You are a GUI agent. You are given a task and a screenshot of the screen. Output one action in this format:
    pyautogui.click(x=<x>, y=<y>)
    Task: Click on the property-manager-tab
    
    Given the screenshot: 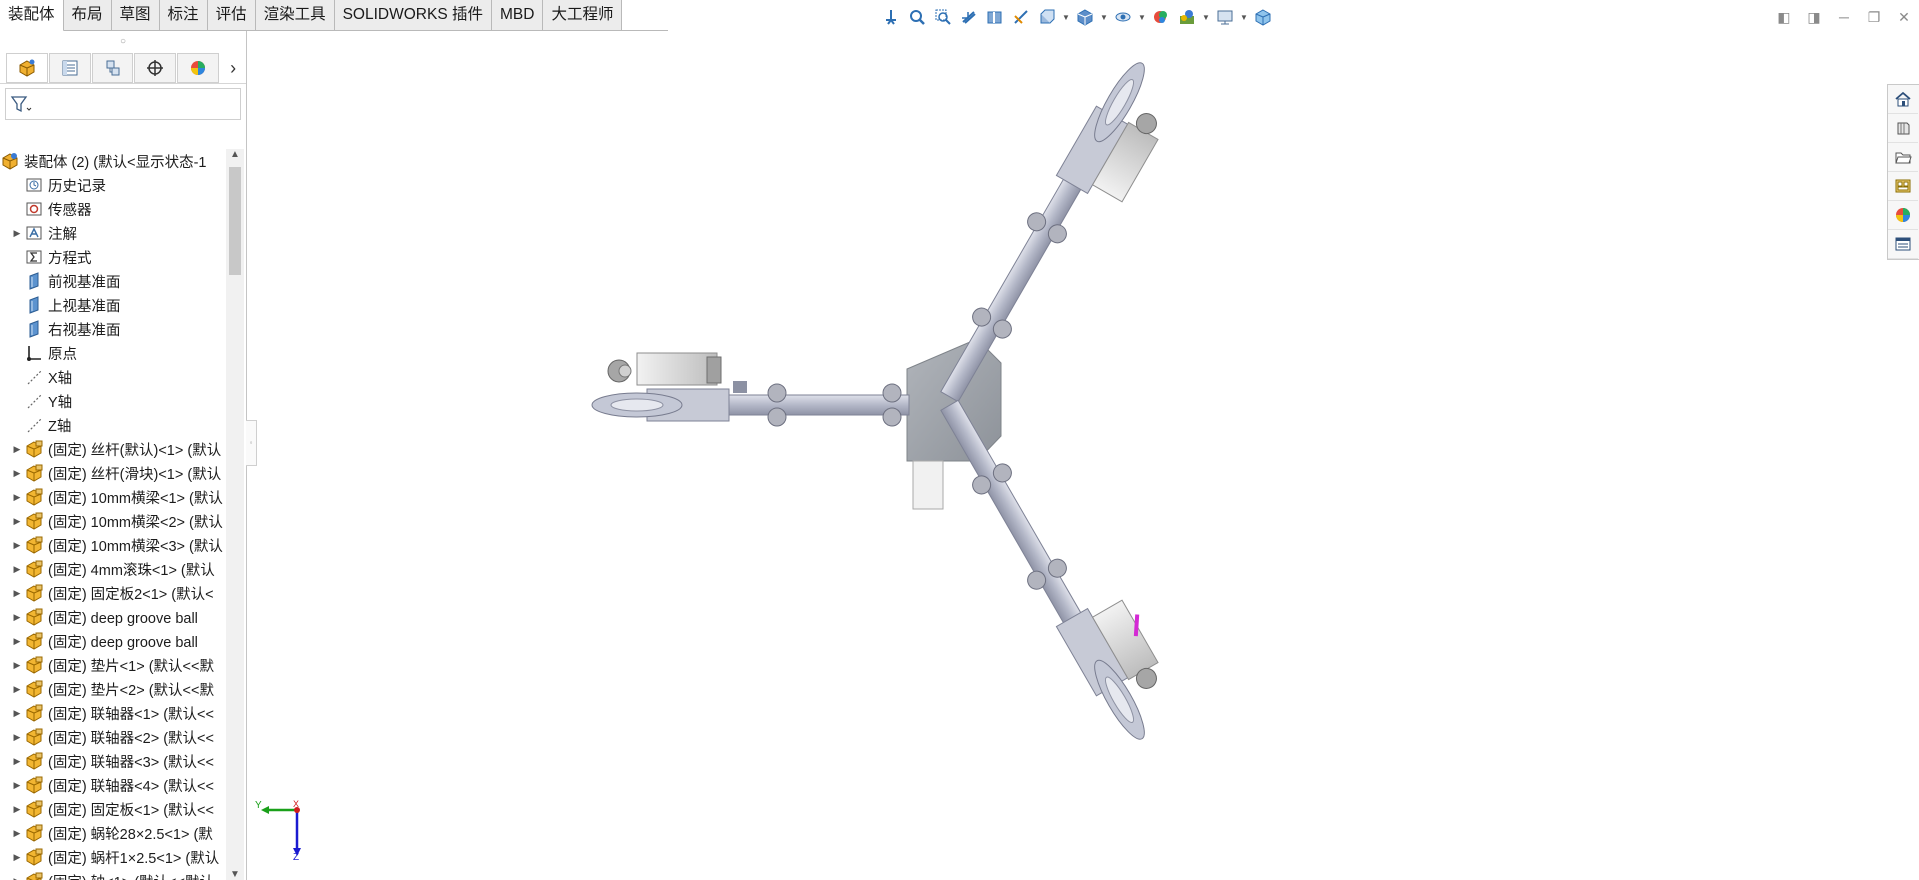 What is the action you would take?
    pyautogui.click(x=69, y=68)
    